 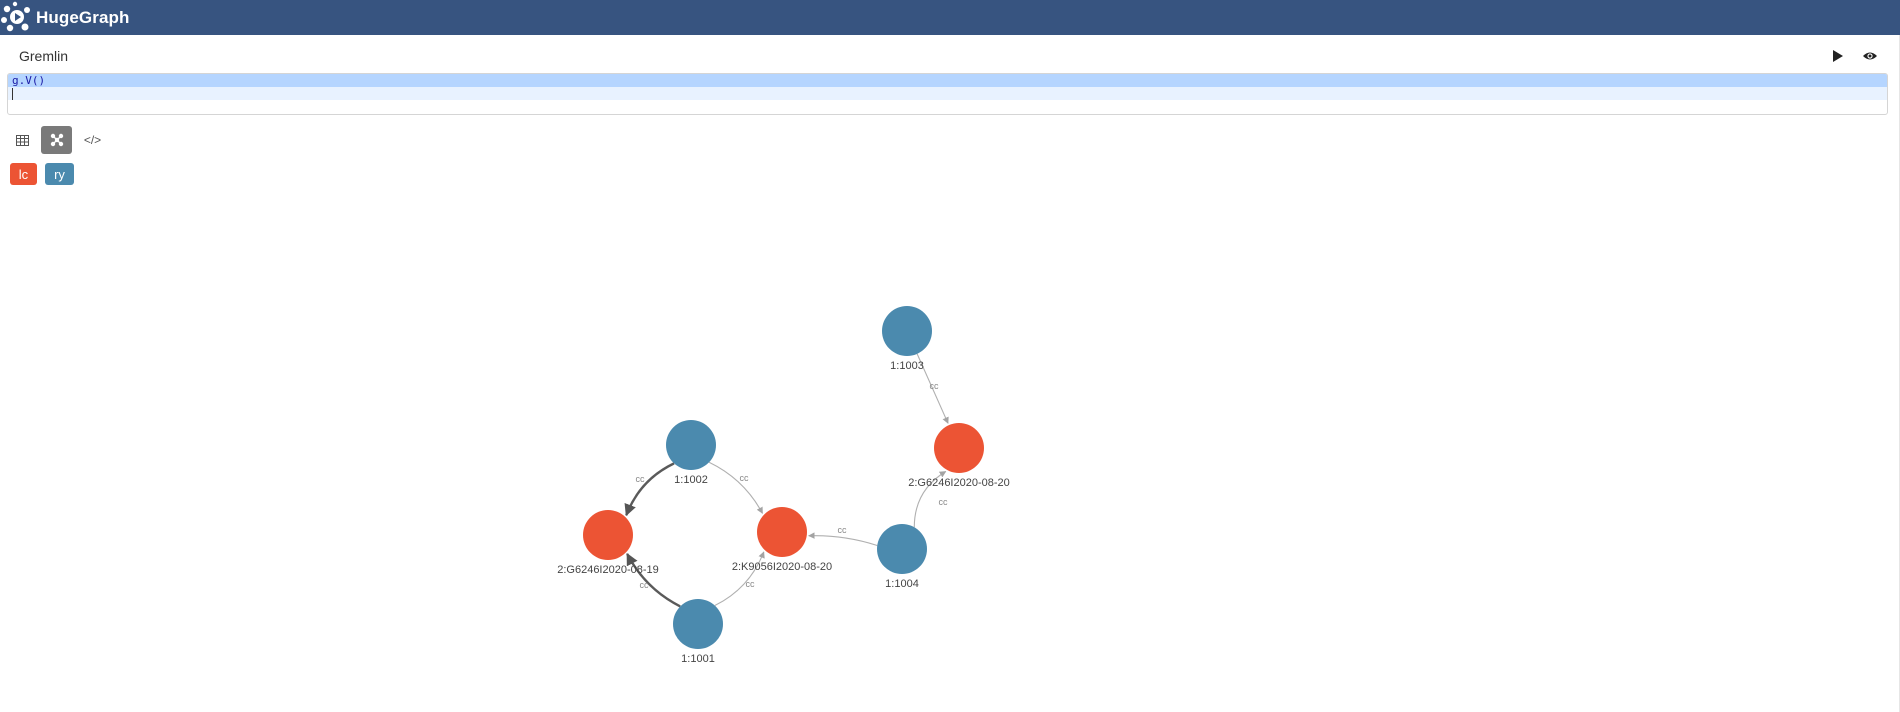 What do you see at coordinates (28, 80) in the screenshot?
I see `editor-code: g.V()` at bounding box center [28, 80].